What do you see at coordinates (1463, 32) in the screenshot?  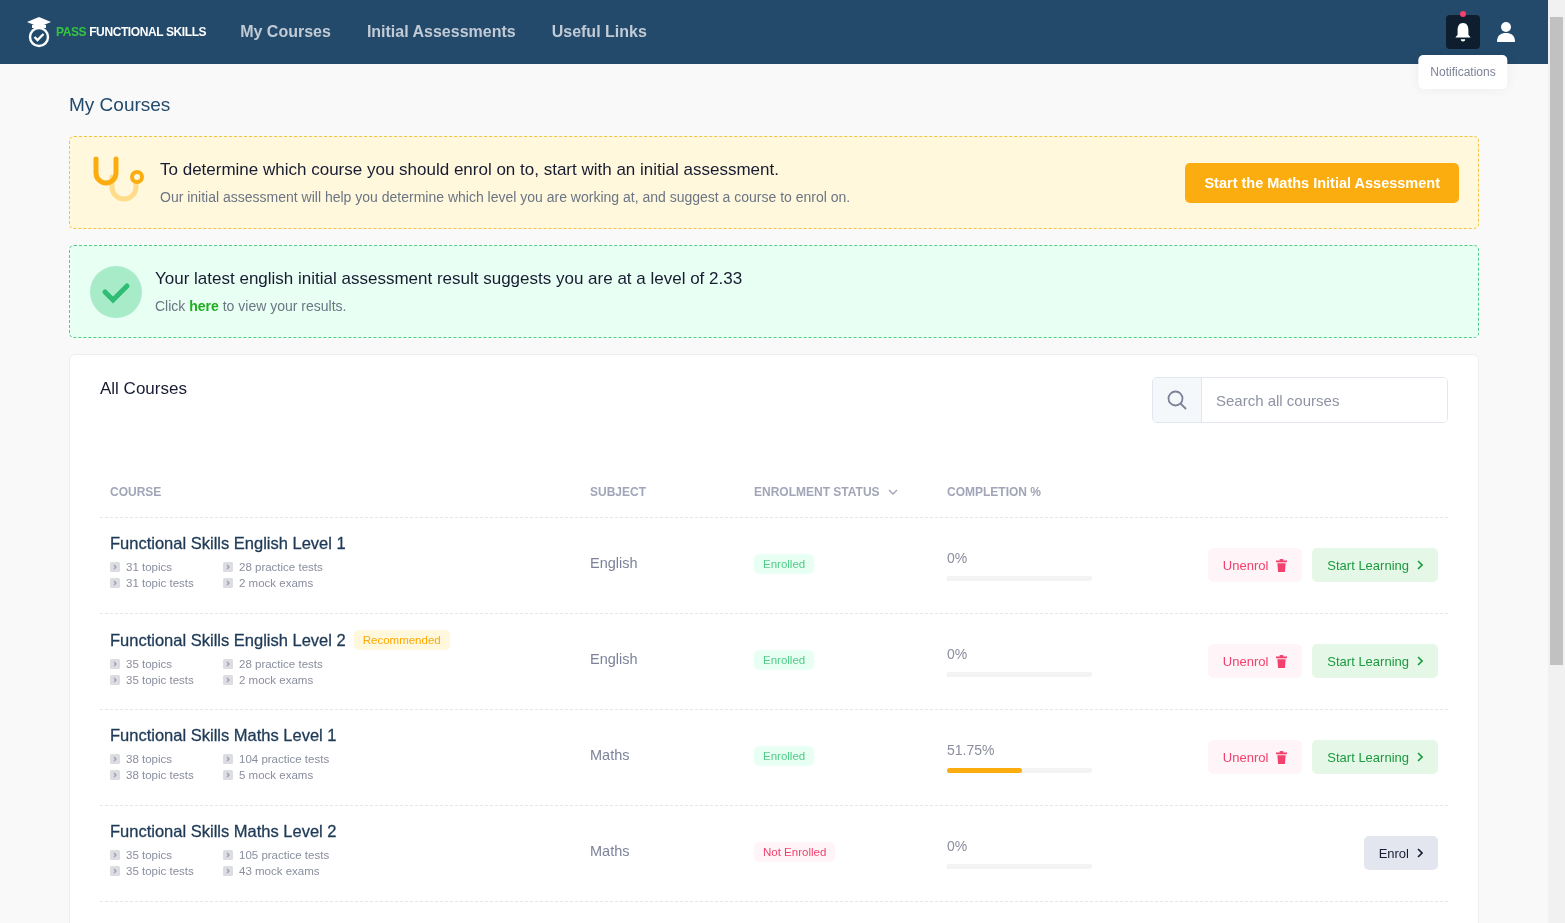 I see `bell-icon` at bounding box center [1463, 32].